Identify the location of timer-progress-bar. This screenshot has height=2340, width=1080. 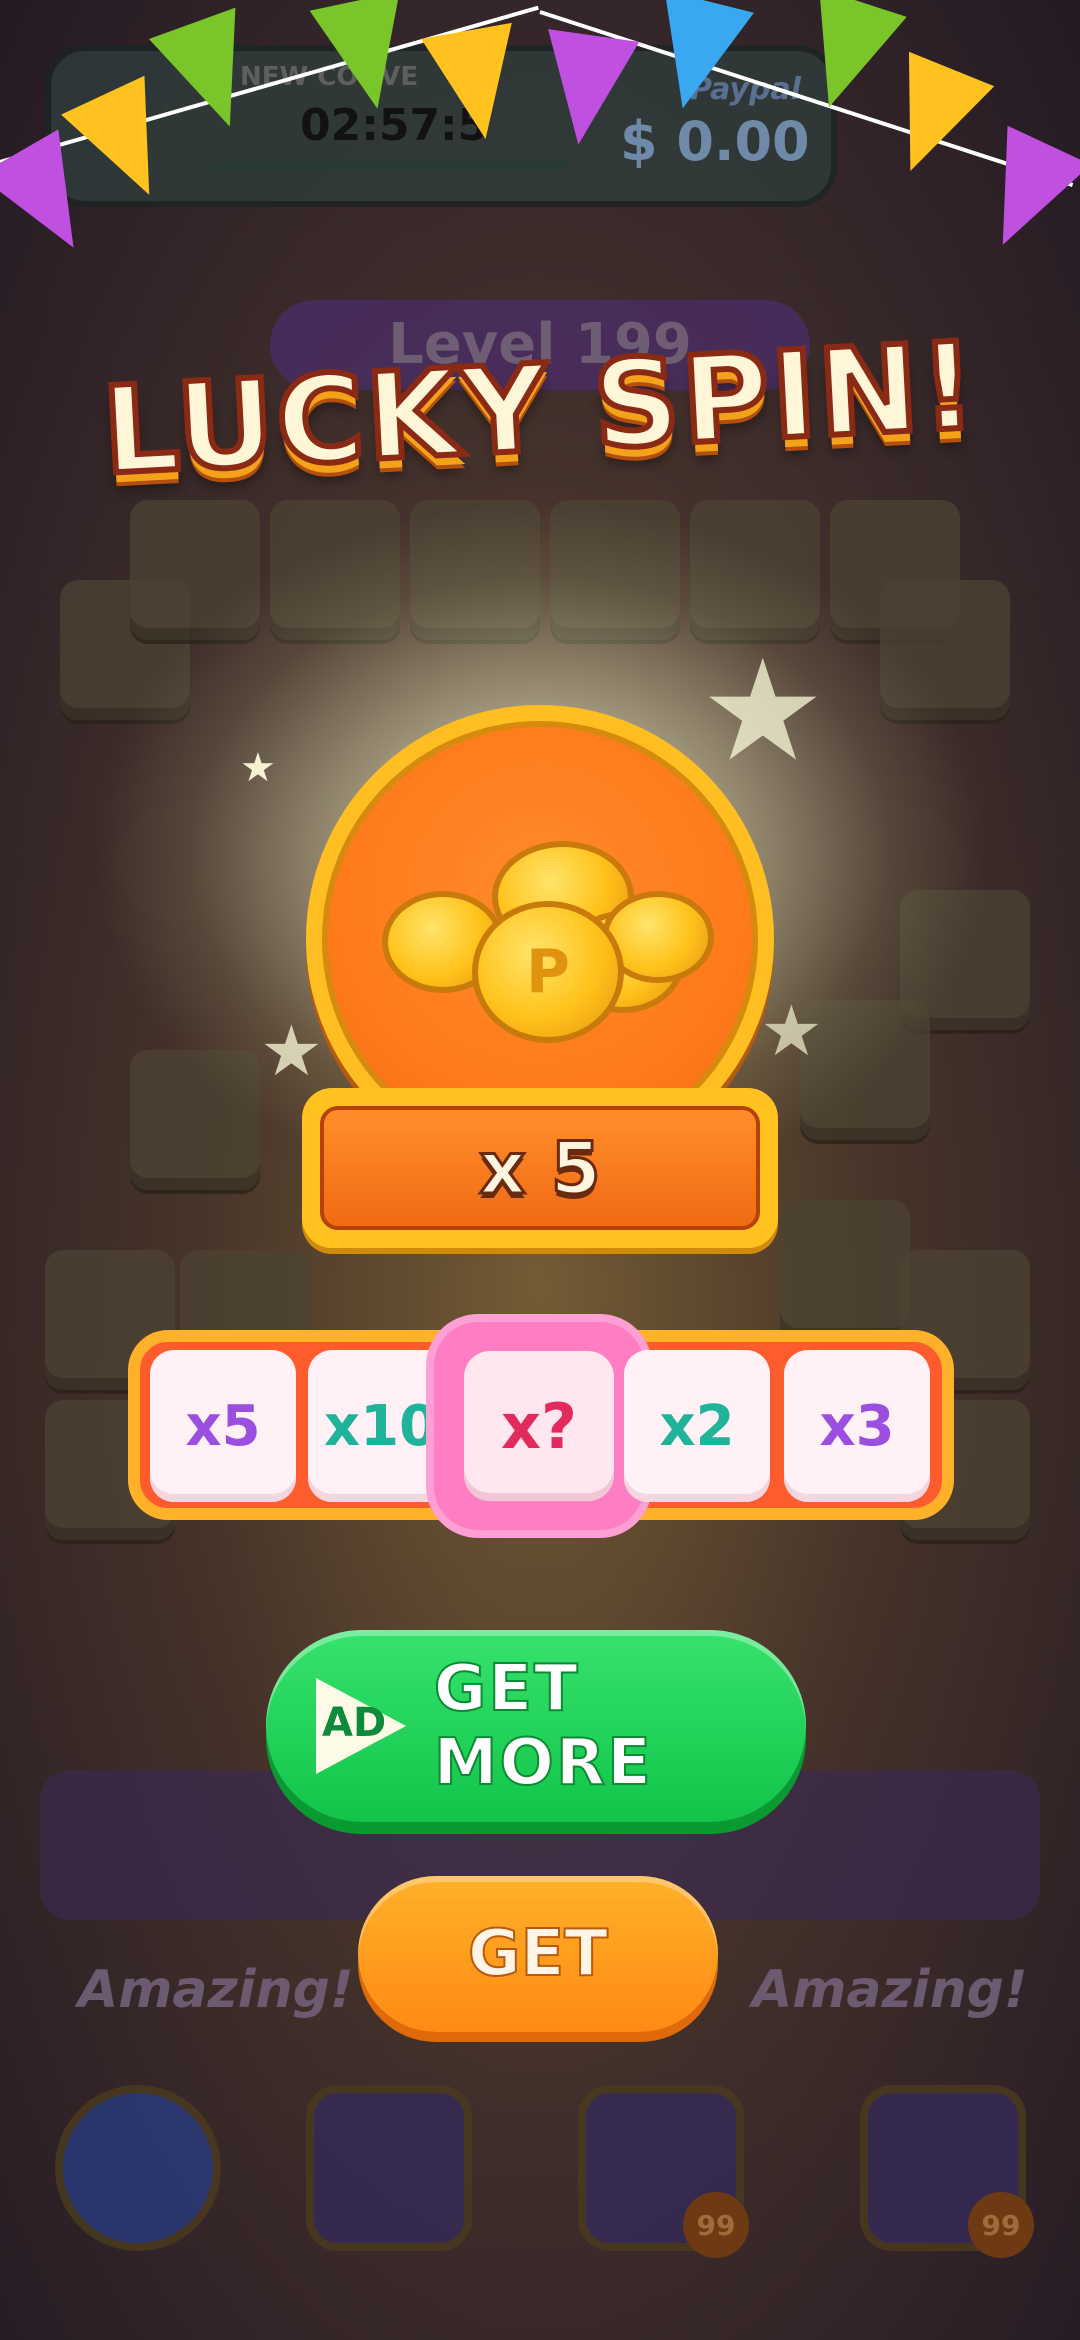
(390, 166).